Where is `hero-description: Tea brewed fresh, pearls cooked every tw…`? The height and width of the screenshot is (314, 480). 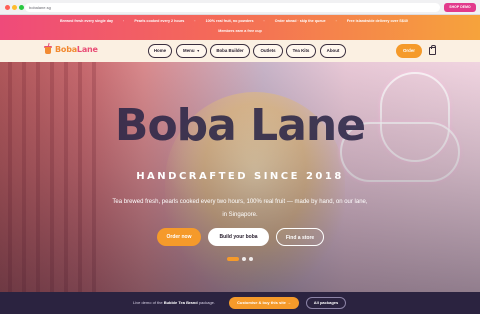 hero-description: Tea brewed fresh, pearls cooked every tw… is located at coordinates (240, 208).